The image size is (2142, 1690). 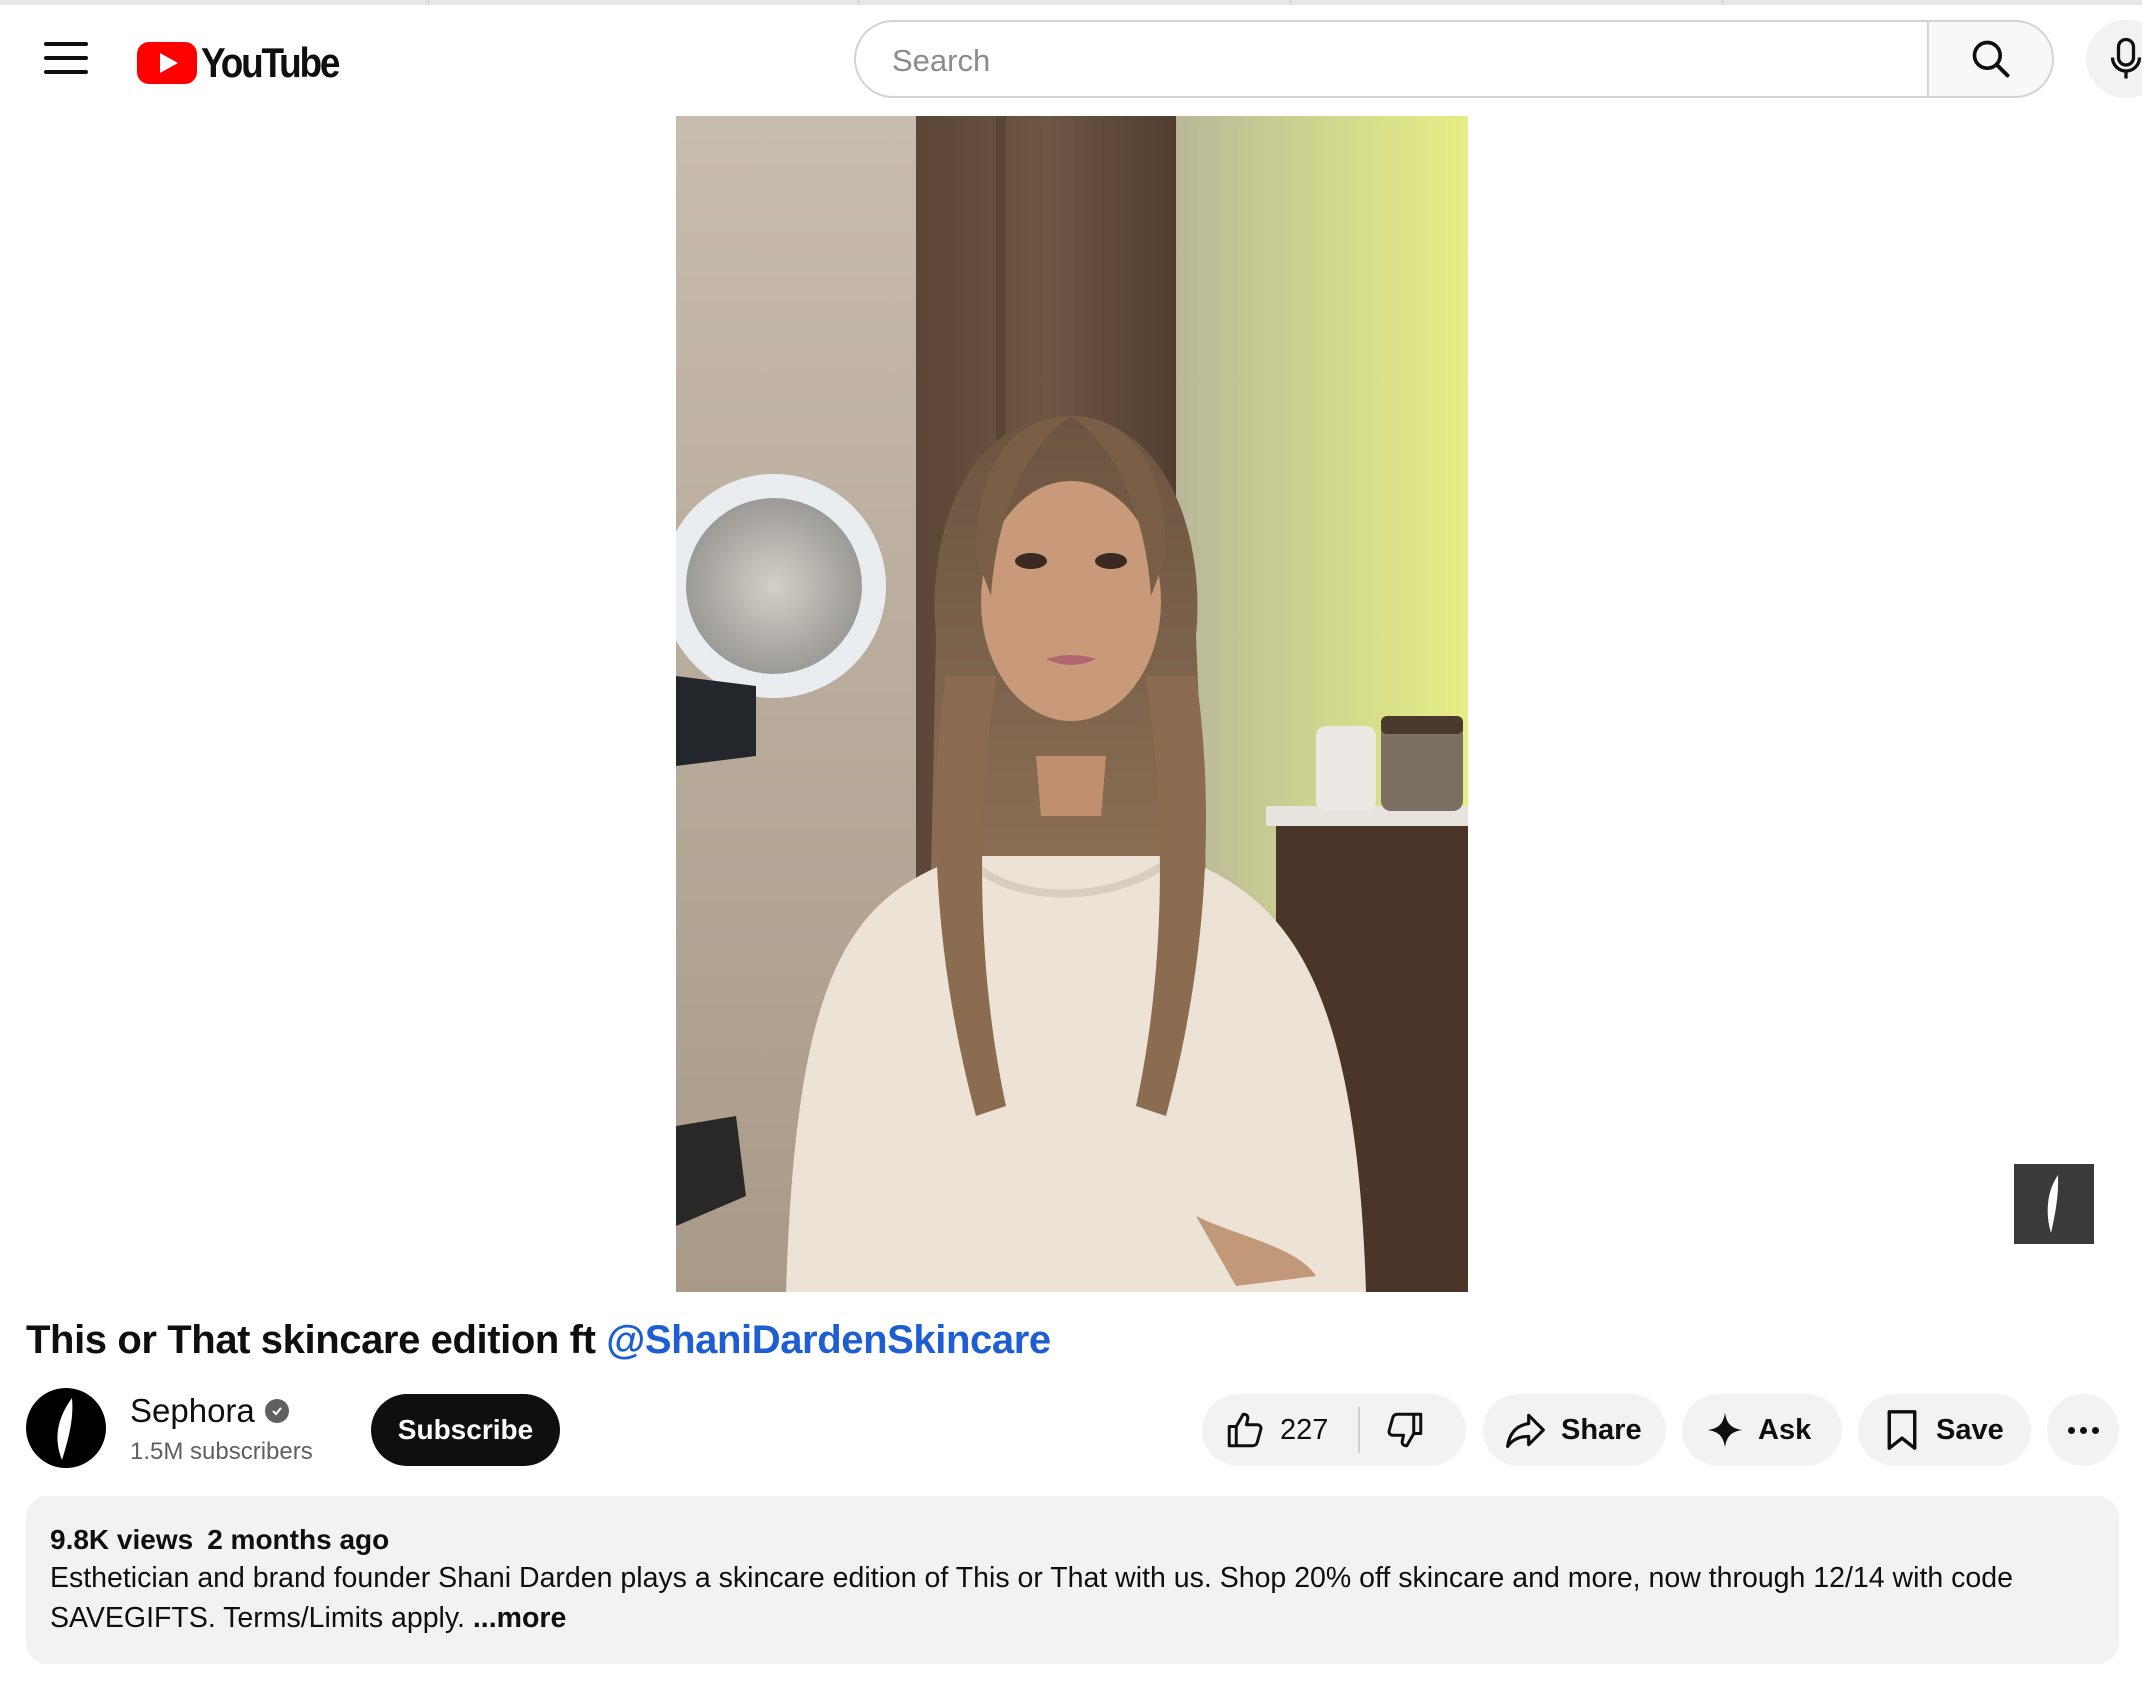 I want to click on share-button: Share, so click(x=1574, y=1430).